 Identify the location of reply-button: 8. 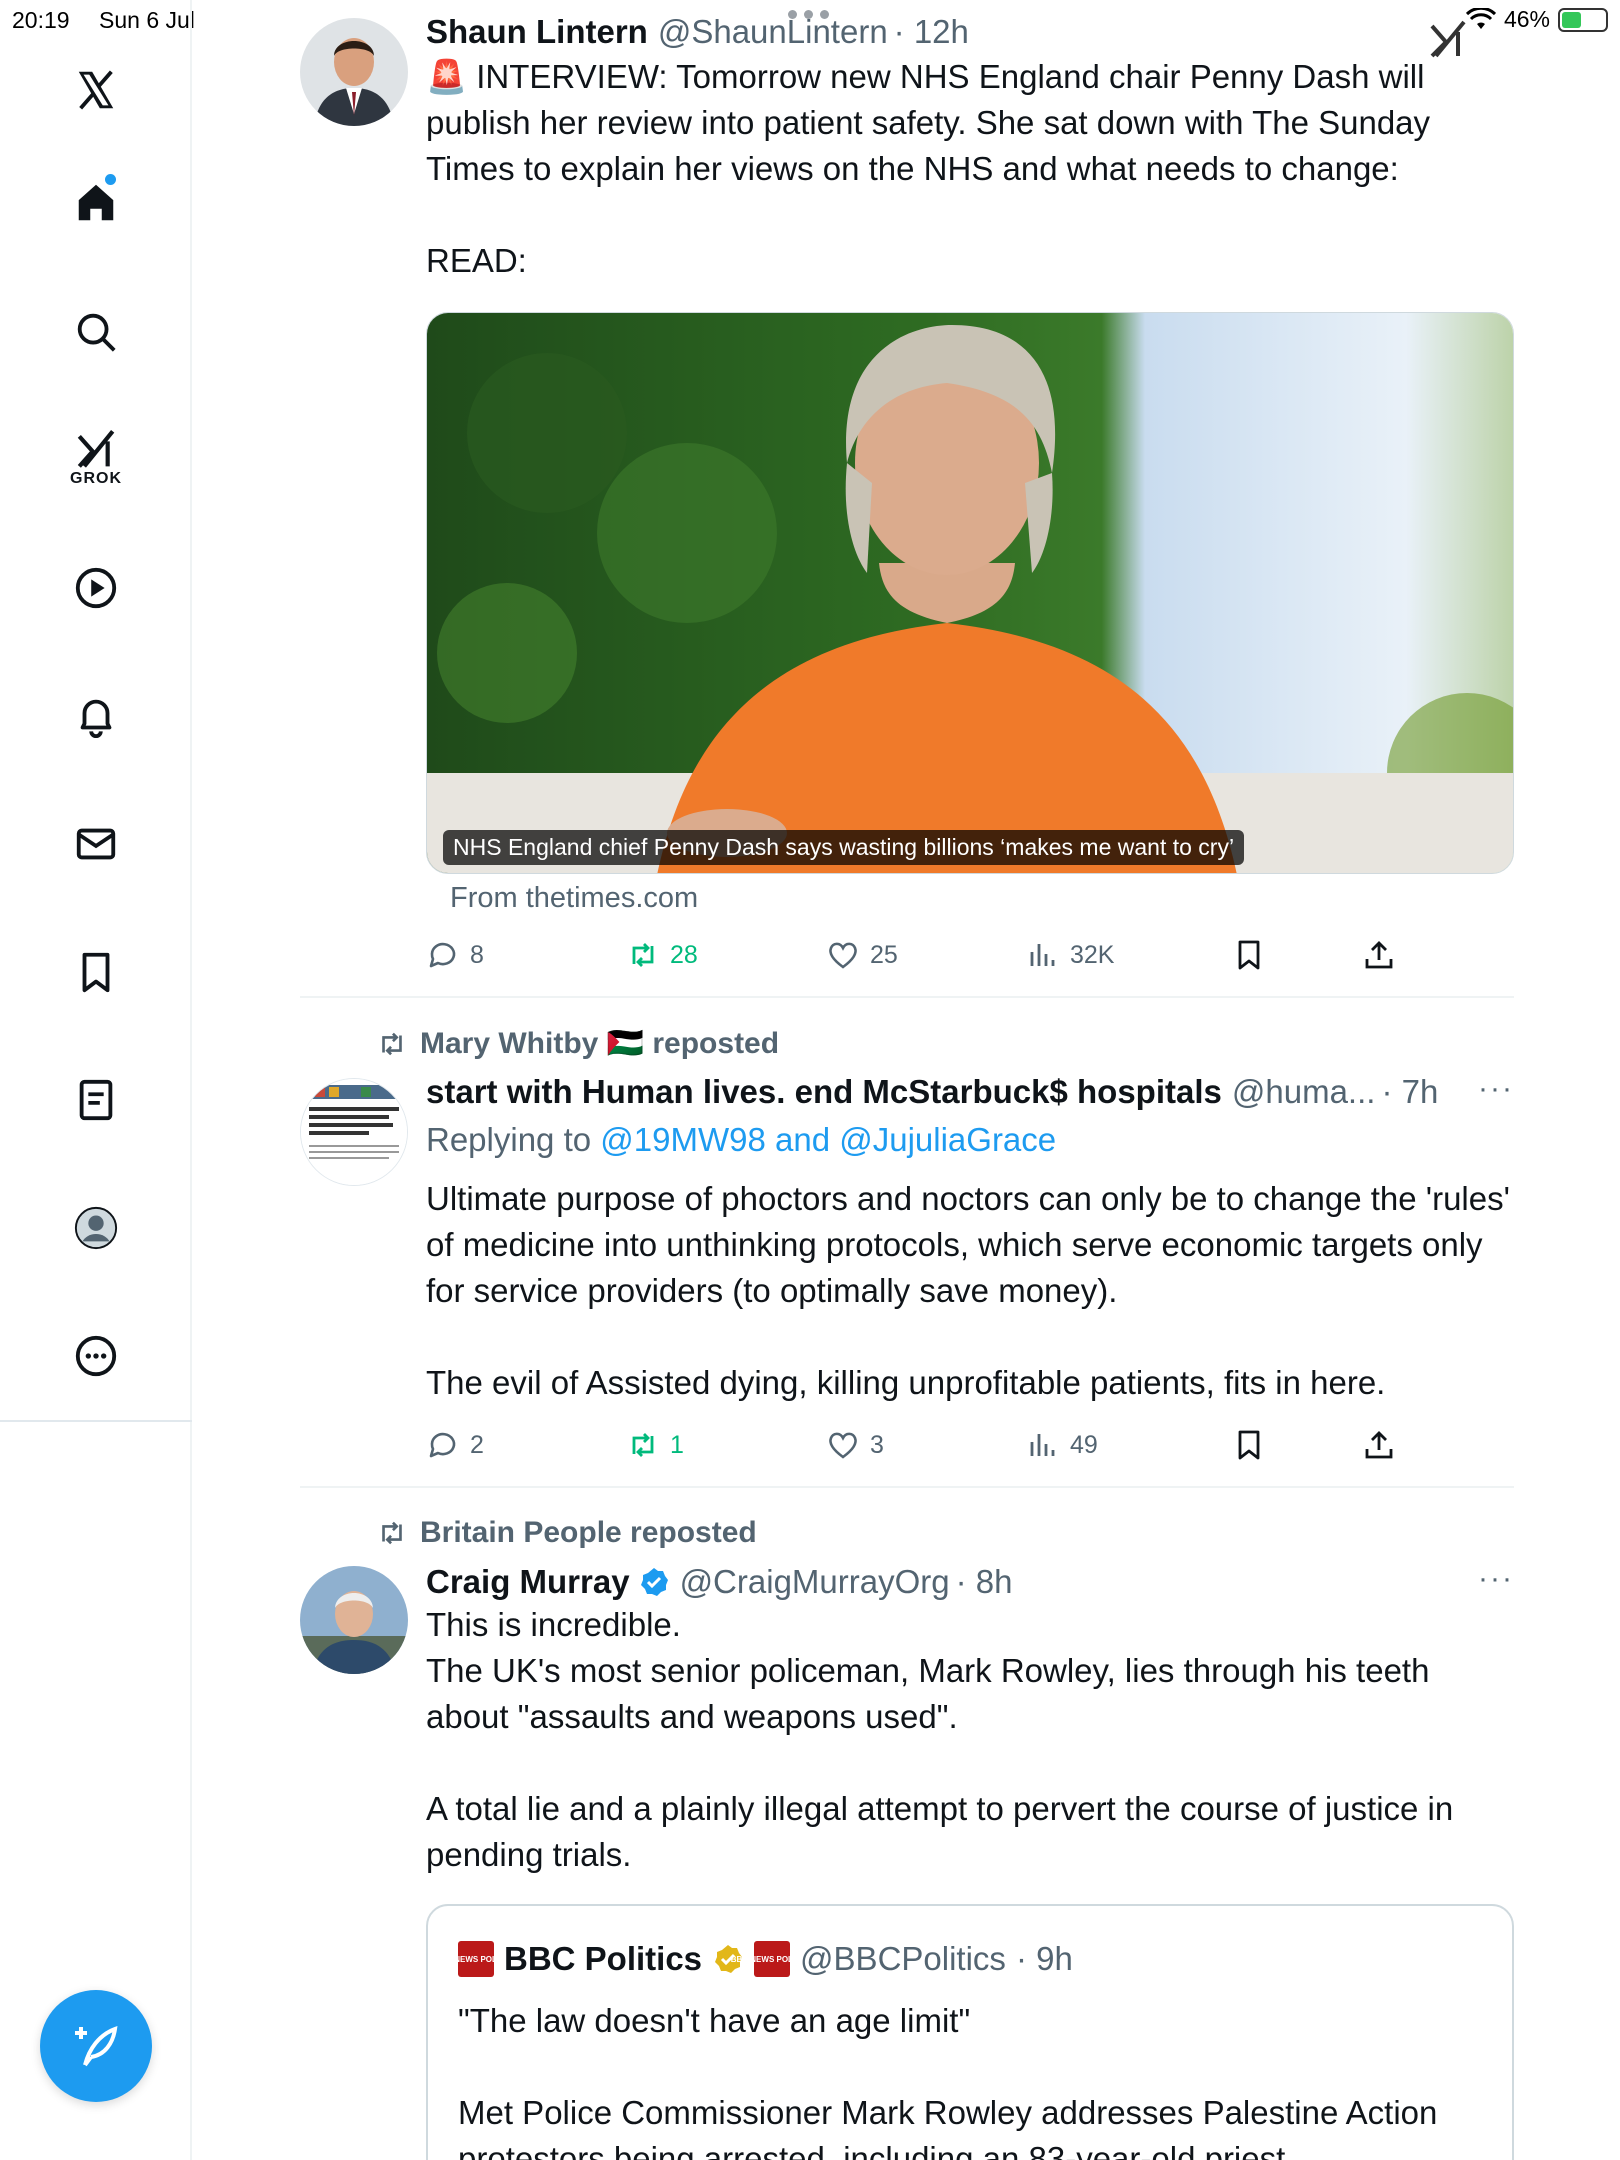
(455, 955).